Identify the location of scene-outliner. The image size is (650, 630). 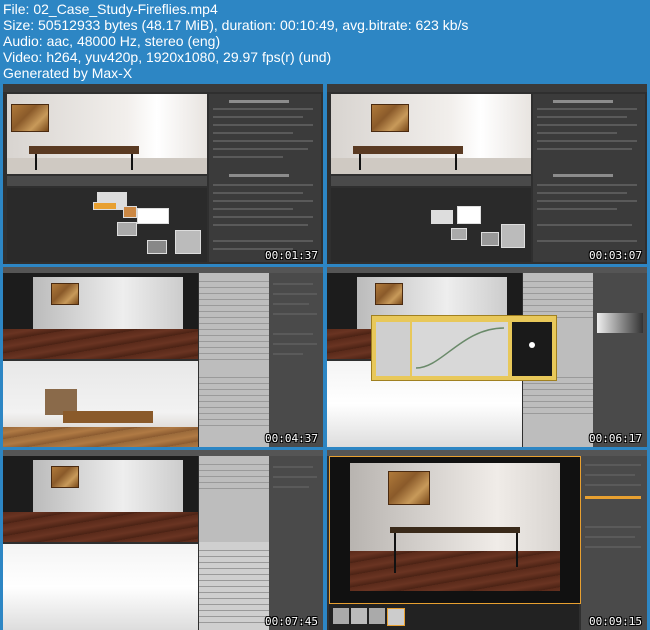
(234, 360).